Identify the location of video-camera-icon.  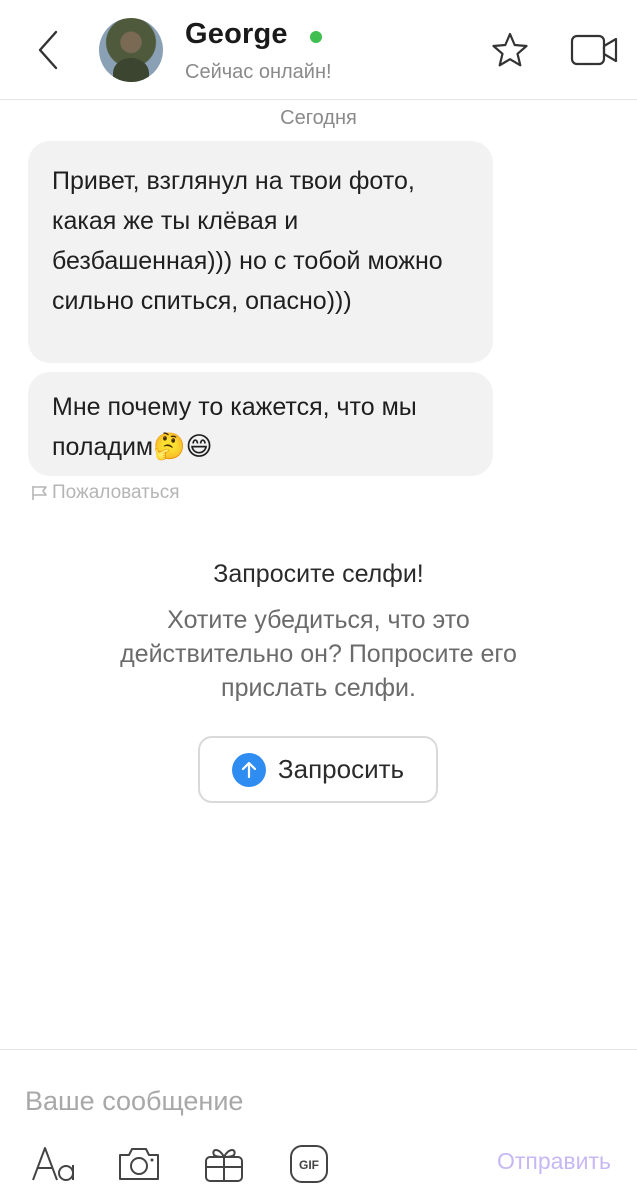
(594, 50).